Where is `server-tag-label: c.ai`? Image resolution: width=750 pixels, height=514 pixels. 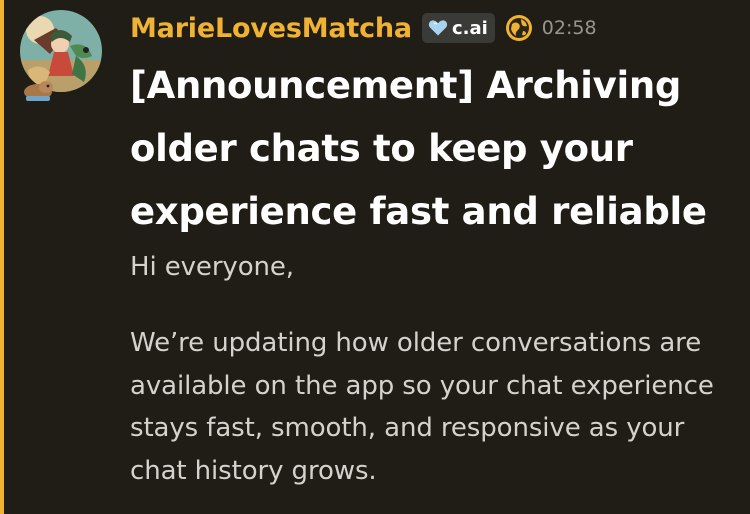
server-tag-label: c.ai is located at coordinates (469, 28).